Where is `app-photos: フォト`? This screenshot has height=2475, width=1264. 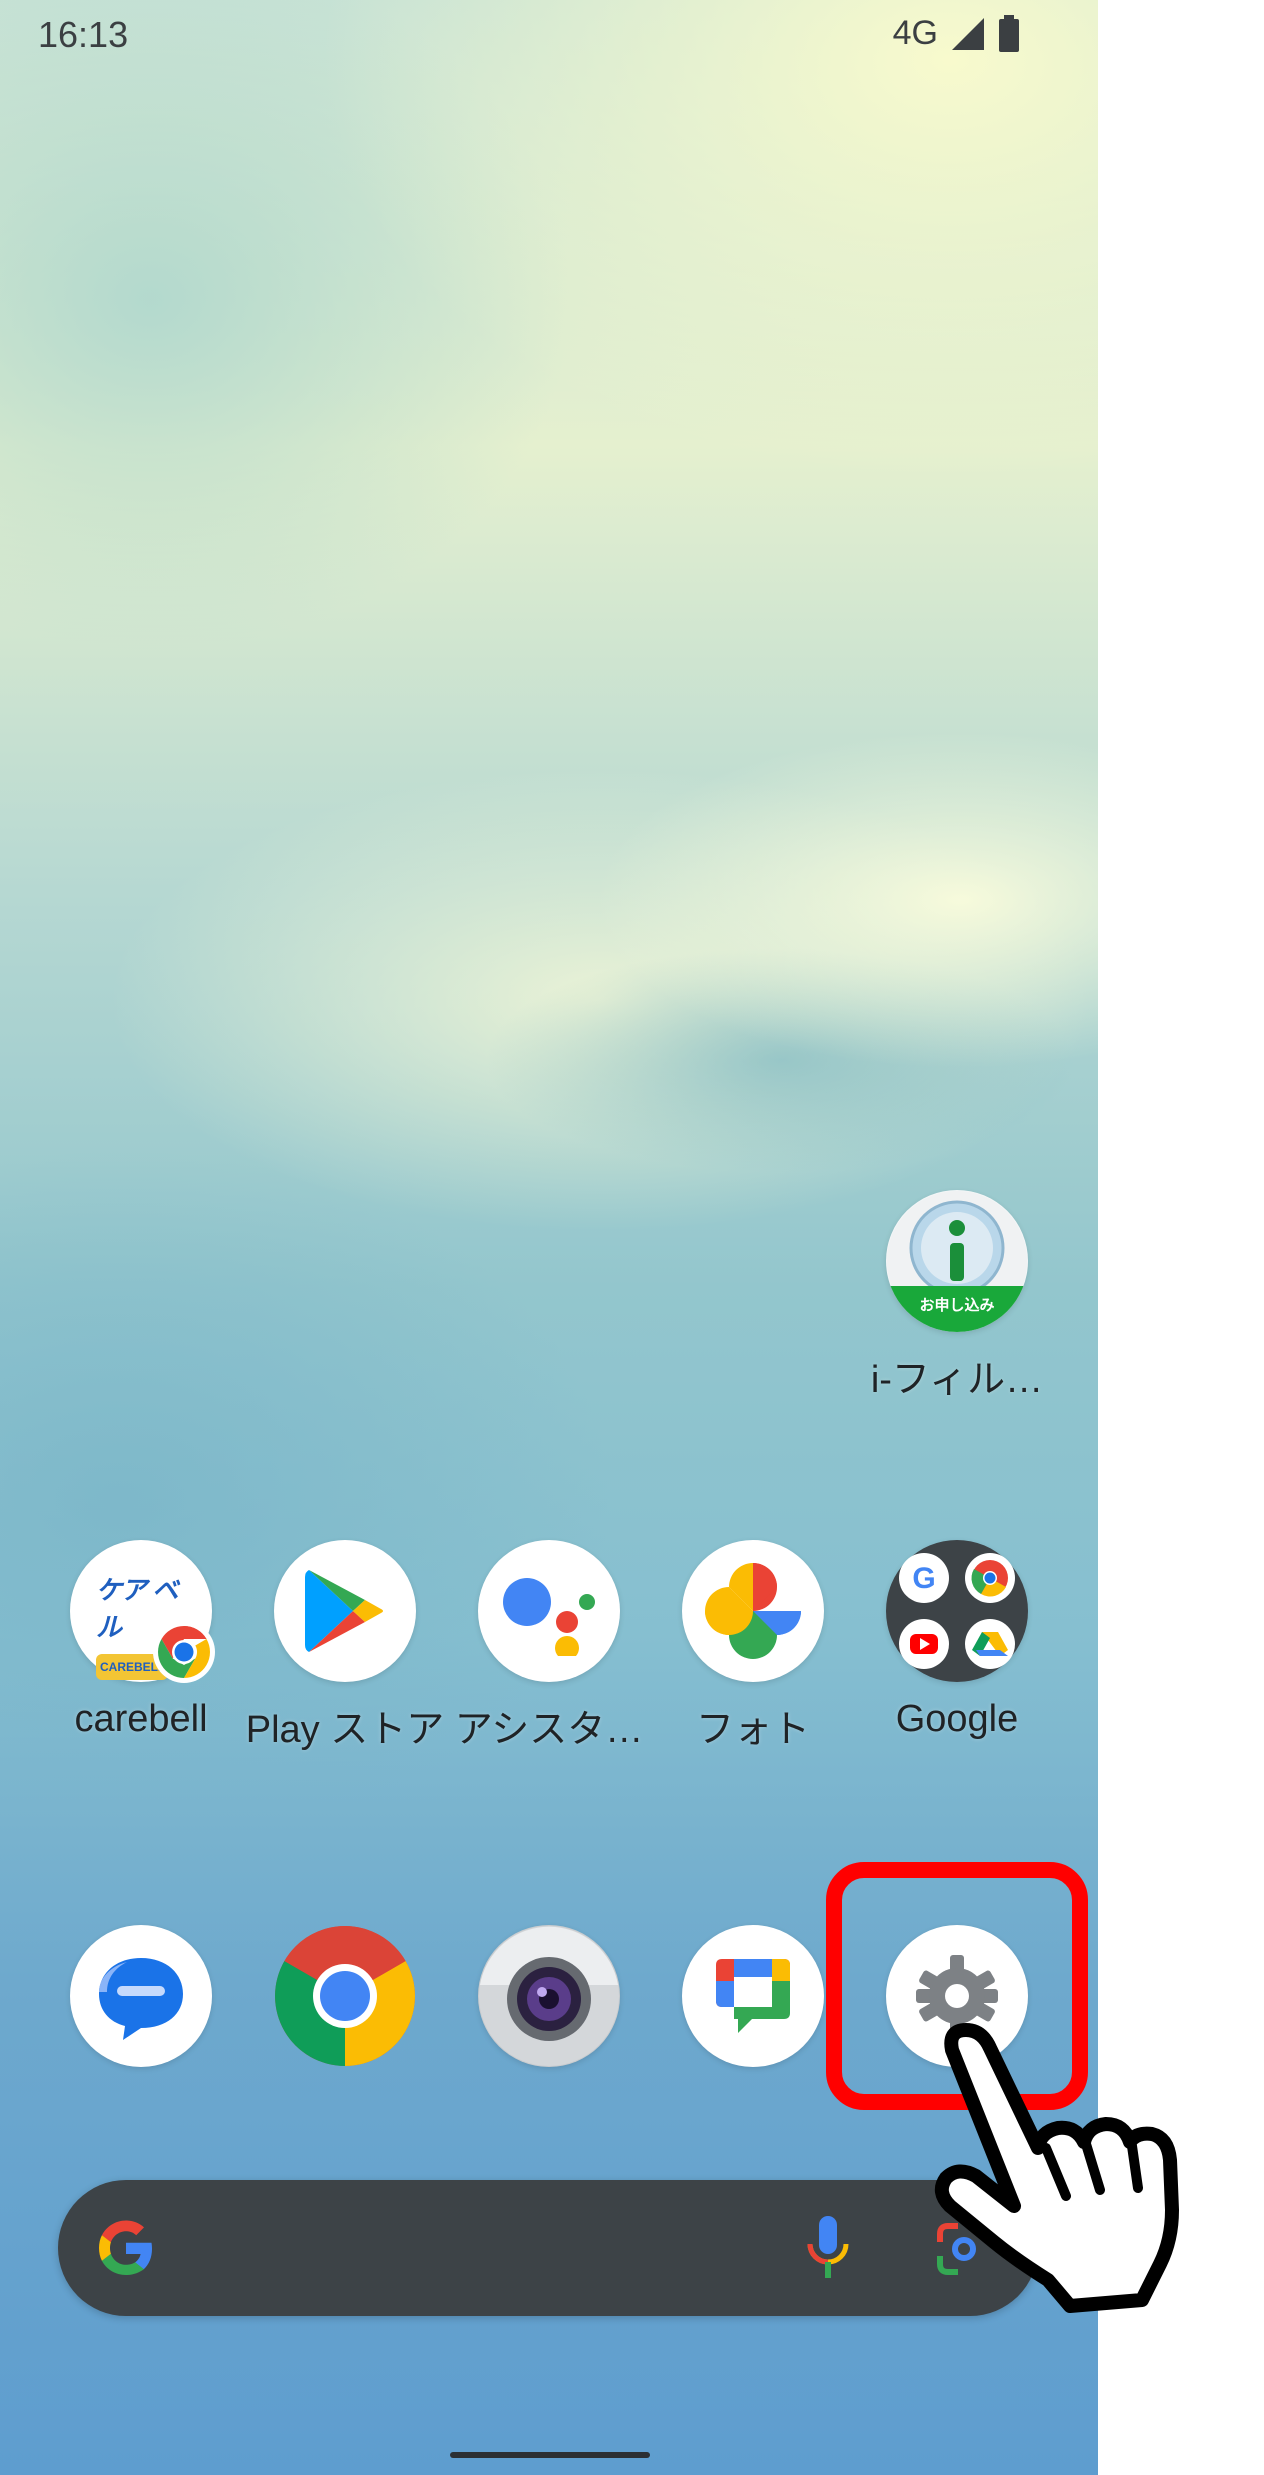 app-photos: フォト is located at coordinates (753, 1646).